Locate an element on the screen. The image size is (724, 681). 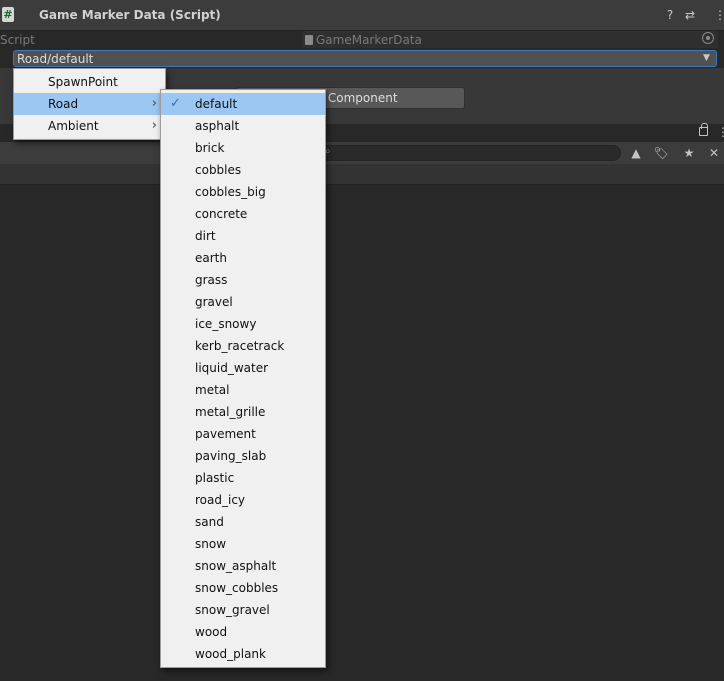
menu-item-label: Road is located at coordinates (63, 104).